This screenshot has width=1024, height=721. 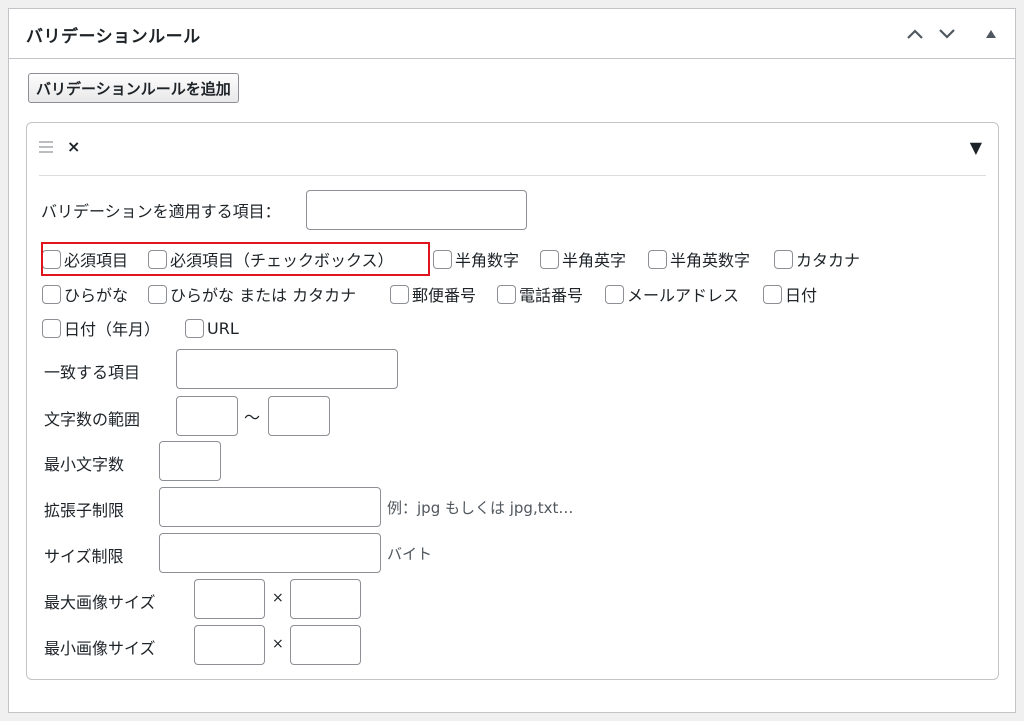 I want to click on checkbox-url: URL, so click(x=212, y=328).